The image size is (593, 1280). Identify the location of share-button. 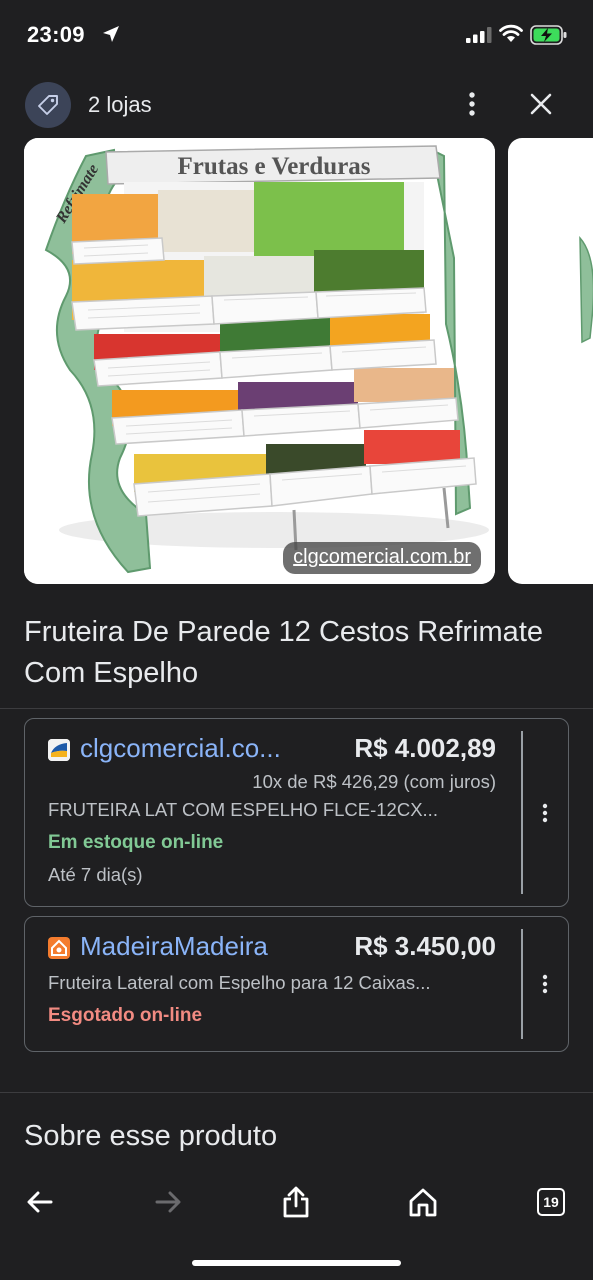
(296, 1202).